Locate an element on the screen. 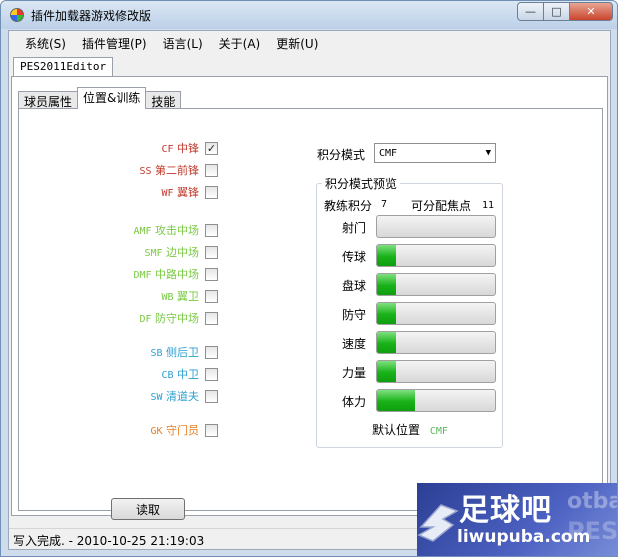 Image resolution: width=618 pixels, height=557 pixels. position-row-amf: AMF 攻击中场 is located at coordinates (138, 230).